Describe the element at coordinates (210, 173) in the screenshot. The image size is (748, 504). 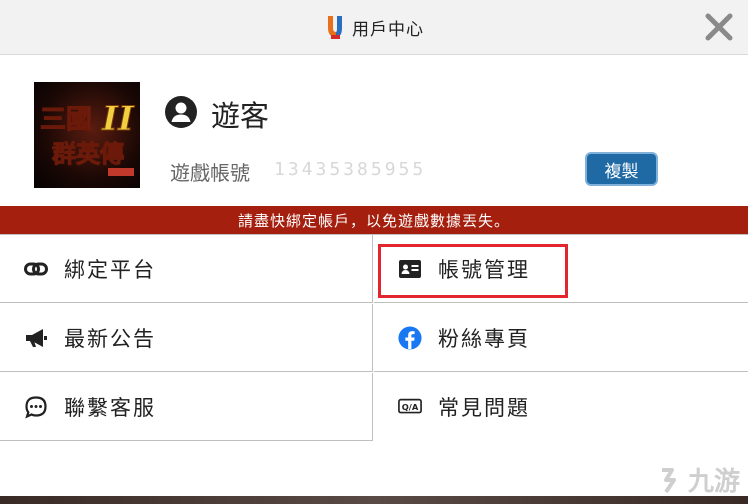
I see `account-label: 遊戲帳號` at that location.